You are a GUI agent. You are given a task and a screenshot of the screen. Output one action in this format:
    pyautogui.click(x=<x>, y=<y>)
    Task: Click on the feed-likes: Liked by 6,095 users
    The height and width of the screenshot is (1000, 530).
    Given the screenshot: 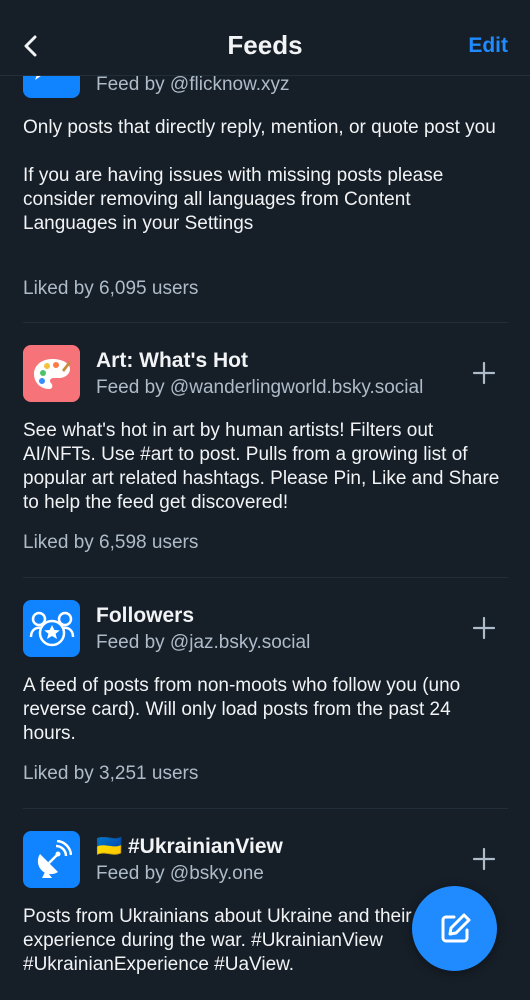 What is the action you would take?
    pyautogui.click(x=110, y=289)
    